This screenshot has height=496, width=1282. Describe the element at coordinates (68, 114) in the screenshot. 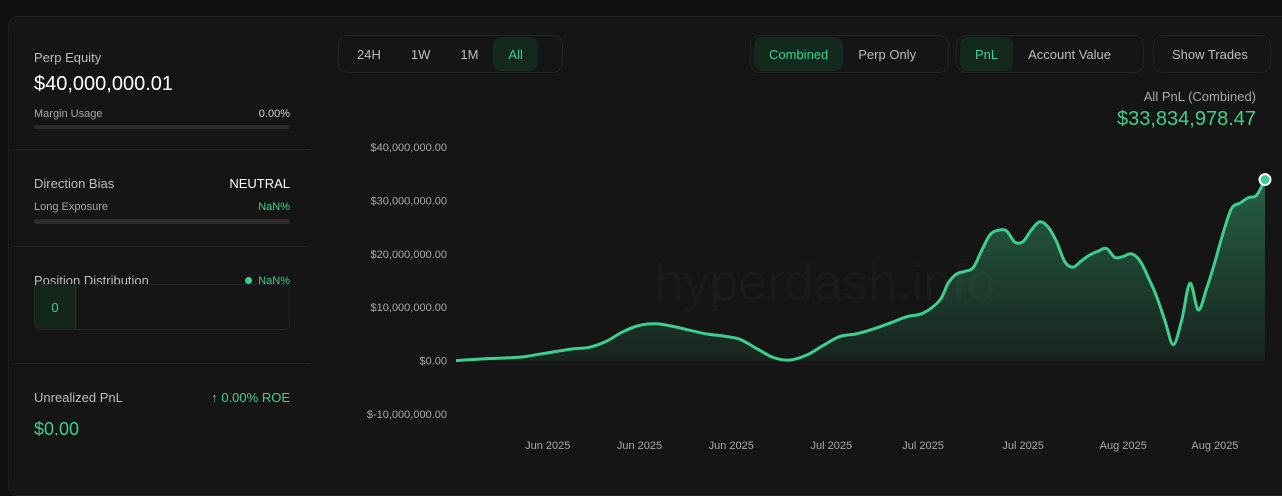

I see `margin-usage-label: Margin Usage` at that location.